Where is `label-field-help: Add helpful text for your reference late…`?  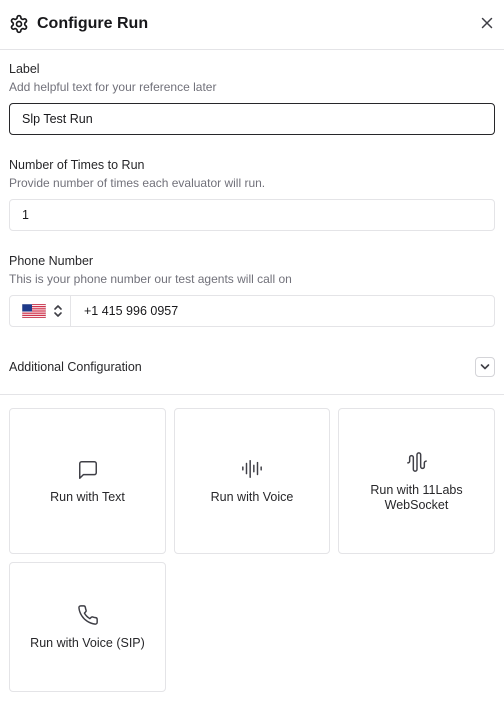
label-field-help: Add helpful text for your reference late… is located at coordinates (113, 87).